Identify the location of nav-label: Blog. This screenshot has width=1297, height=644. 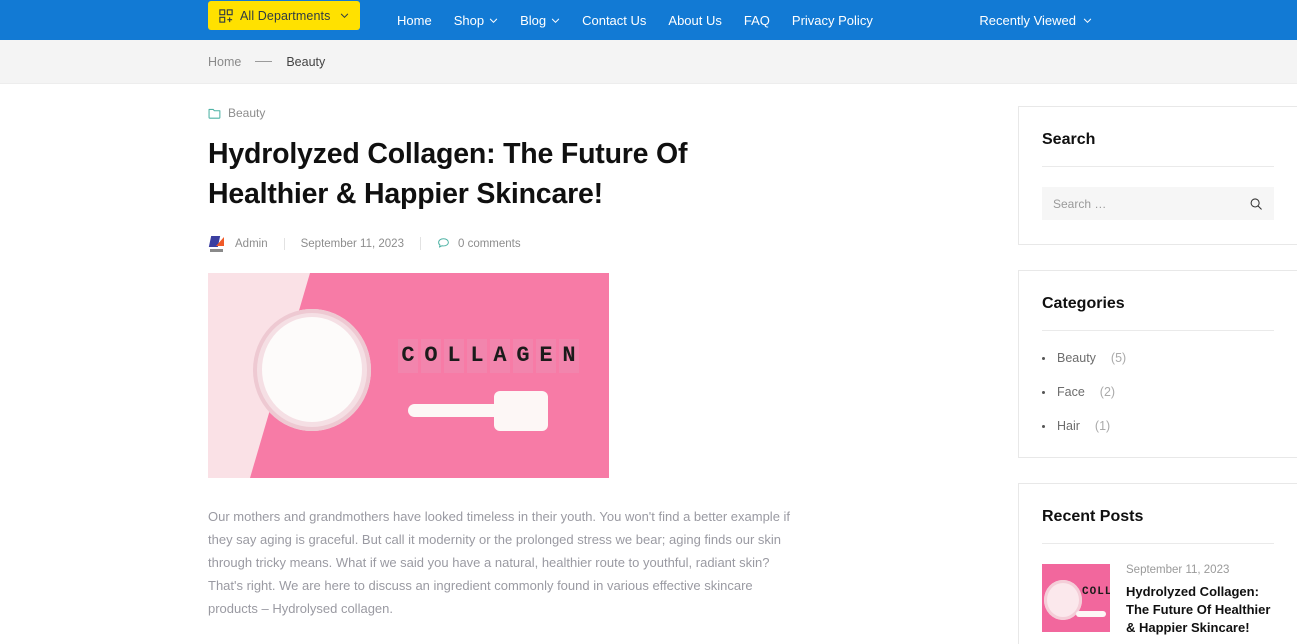
(533, 20).